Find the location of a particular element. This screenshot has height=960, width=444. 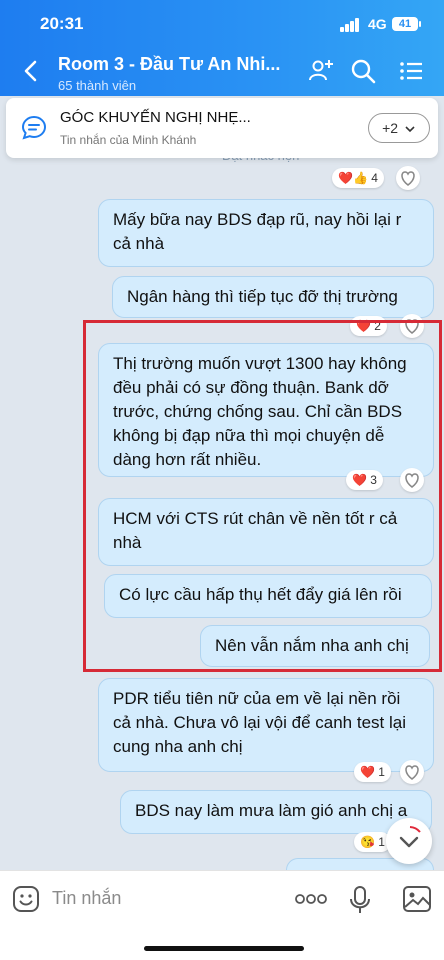

member-count: 65 thành viên is located at coordinates (97, 85).